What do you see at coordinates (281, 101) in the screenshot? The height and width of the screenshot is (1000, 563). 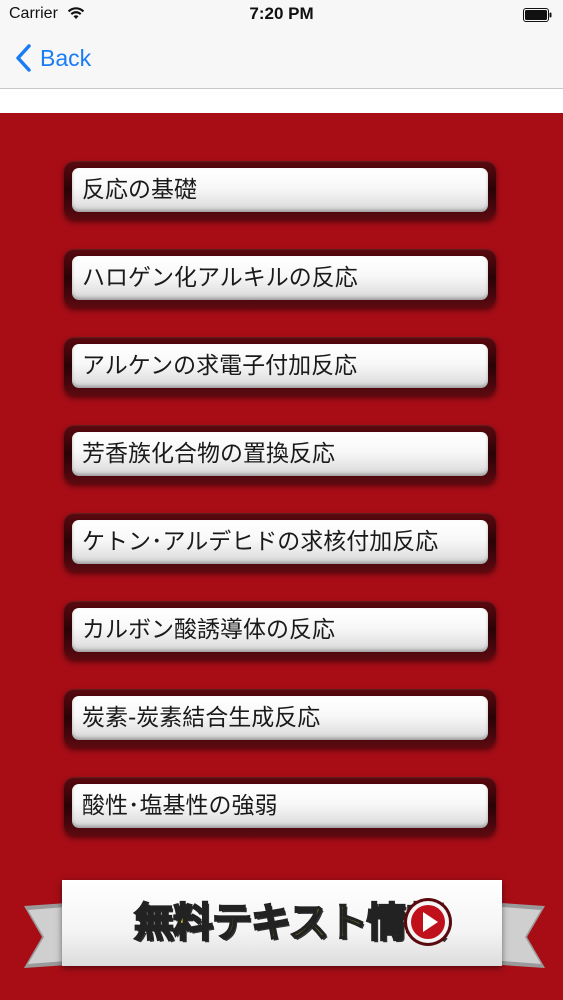 I see `header-divider` at bounding box center [281, 101].